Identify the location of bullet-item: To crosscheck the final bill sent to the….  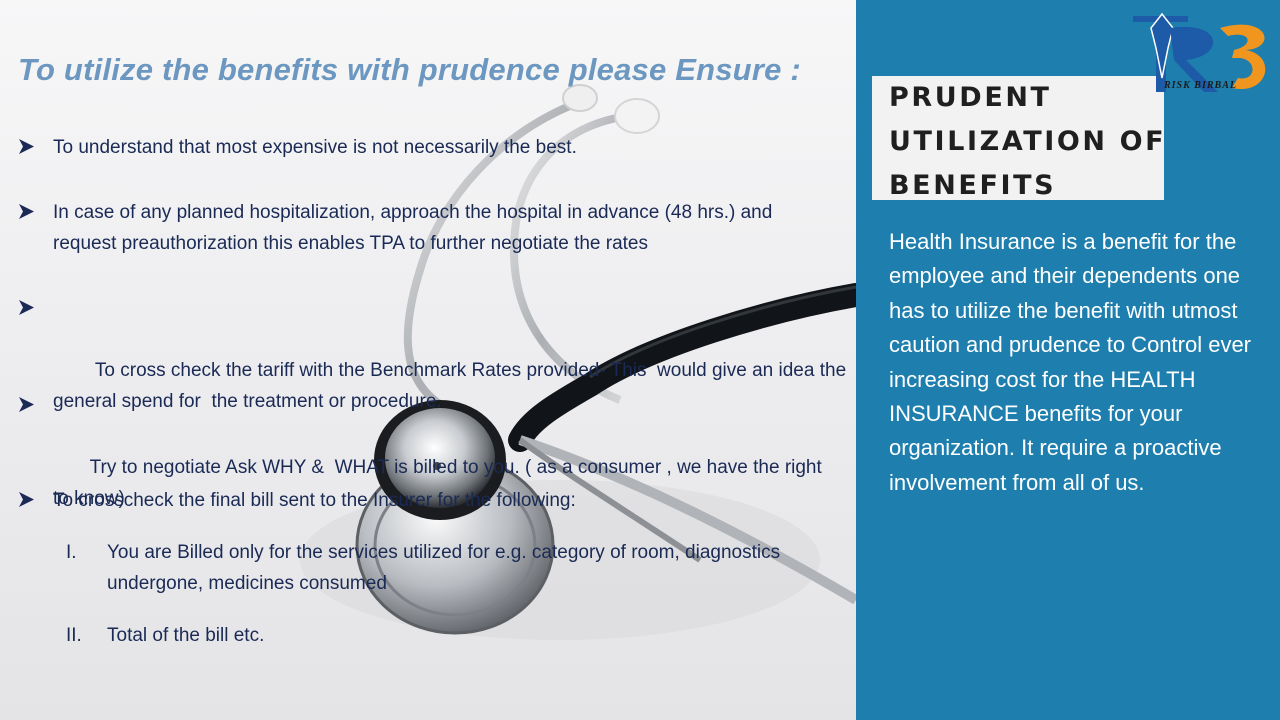
(428, 500).